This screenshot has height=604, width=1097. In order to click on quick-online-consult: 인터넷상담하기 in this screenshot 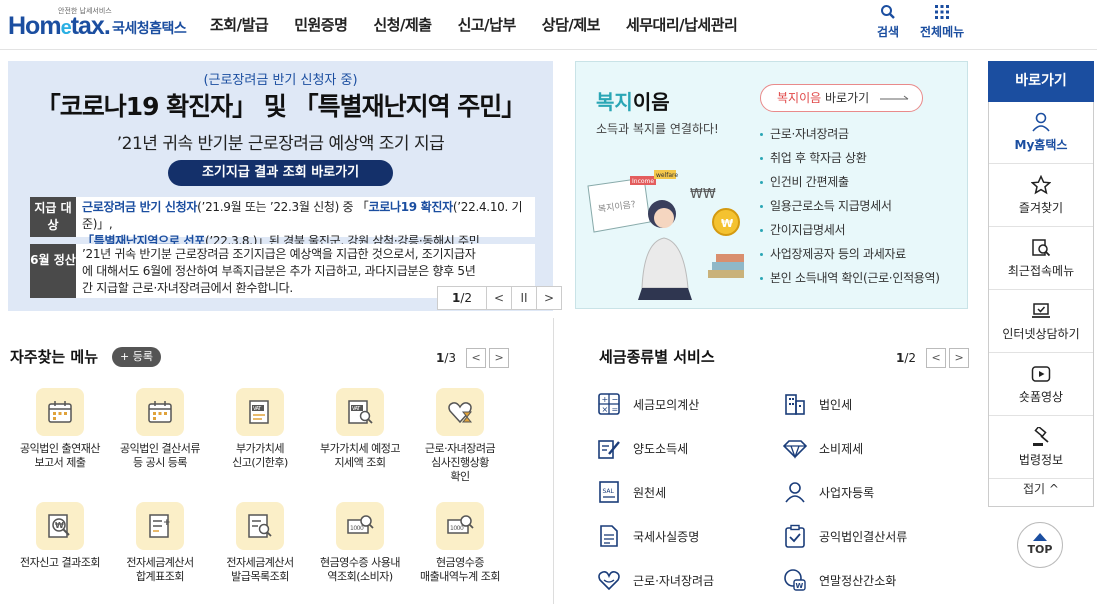, I will do `click(1041, 322)`.